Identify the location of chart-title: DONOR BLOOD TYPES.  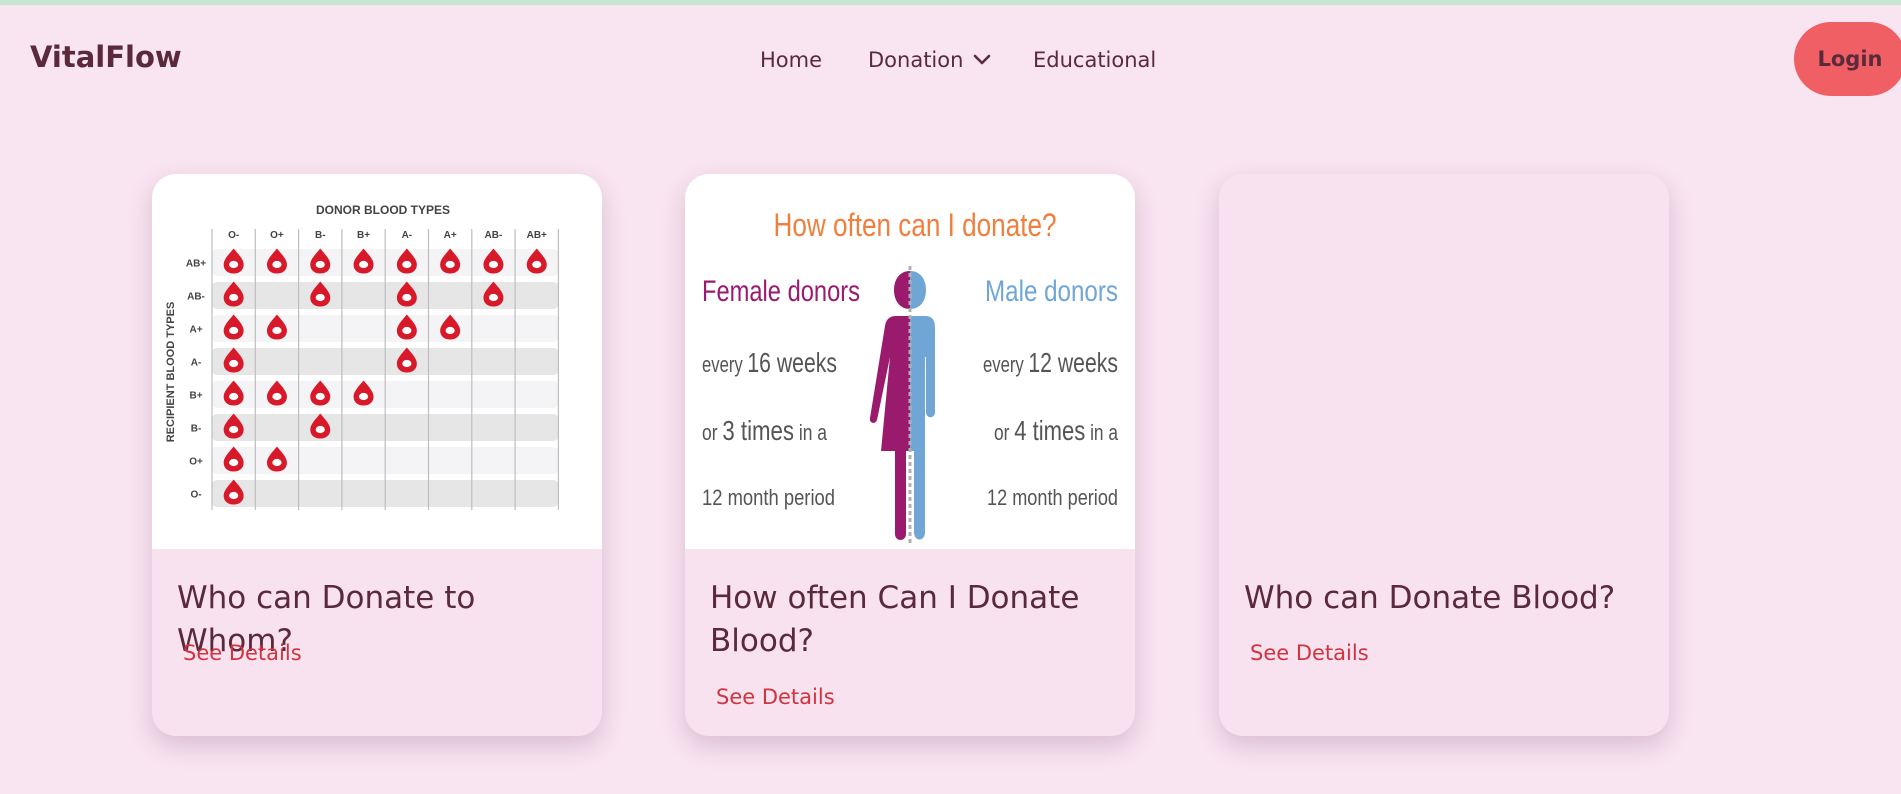
(383, 210).